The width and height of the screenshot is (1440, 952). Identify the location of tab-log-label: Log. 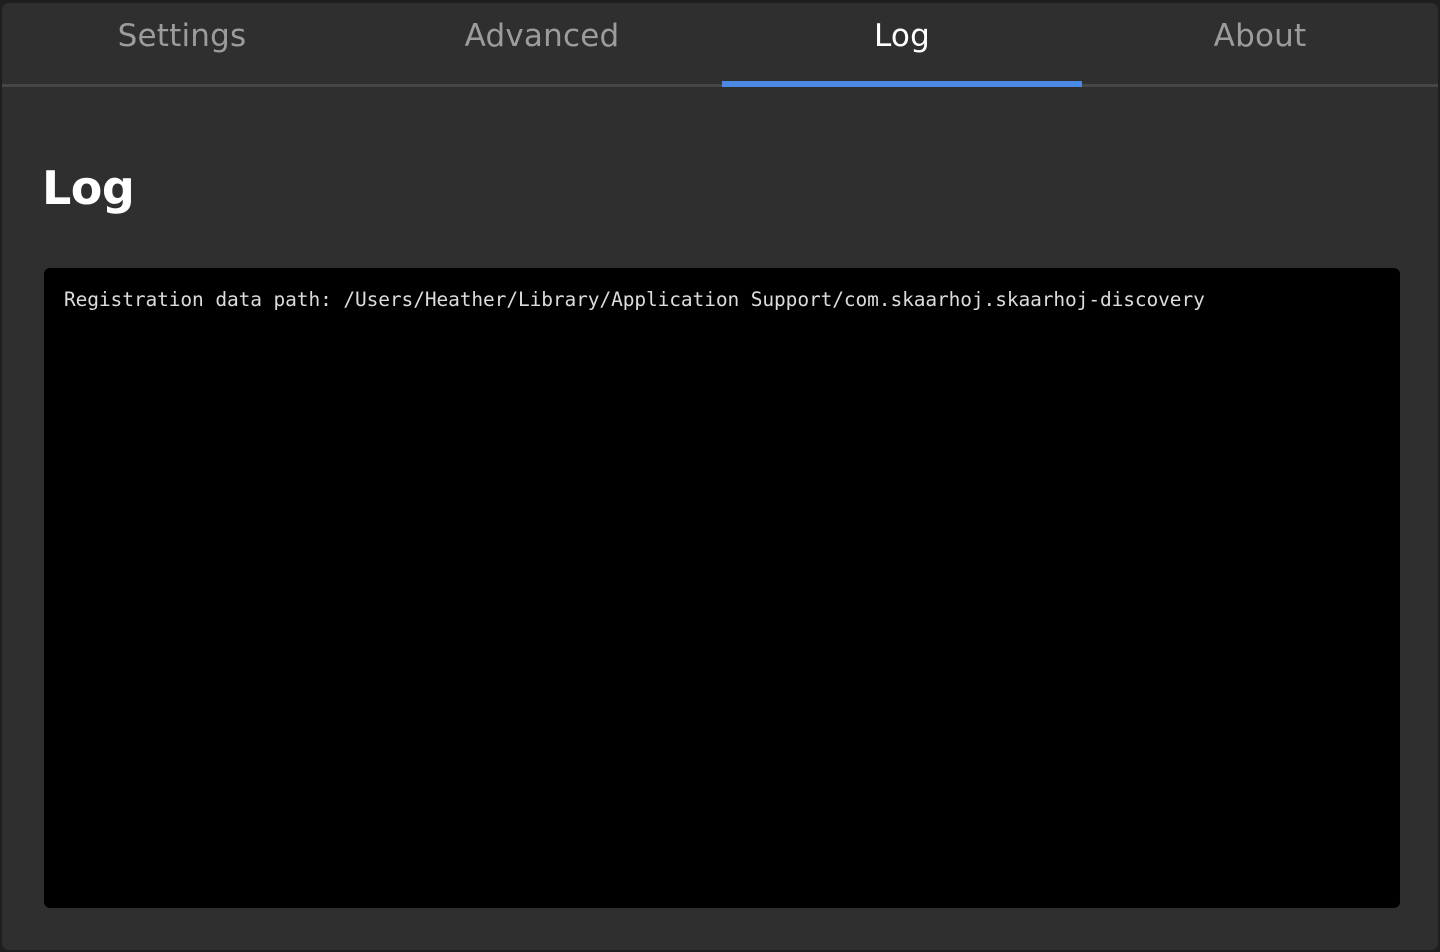
(902, 36).